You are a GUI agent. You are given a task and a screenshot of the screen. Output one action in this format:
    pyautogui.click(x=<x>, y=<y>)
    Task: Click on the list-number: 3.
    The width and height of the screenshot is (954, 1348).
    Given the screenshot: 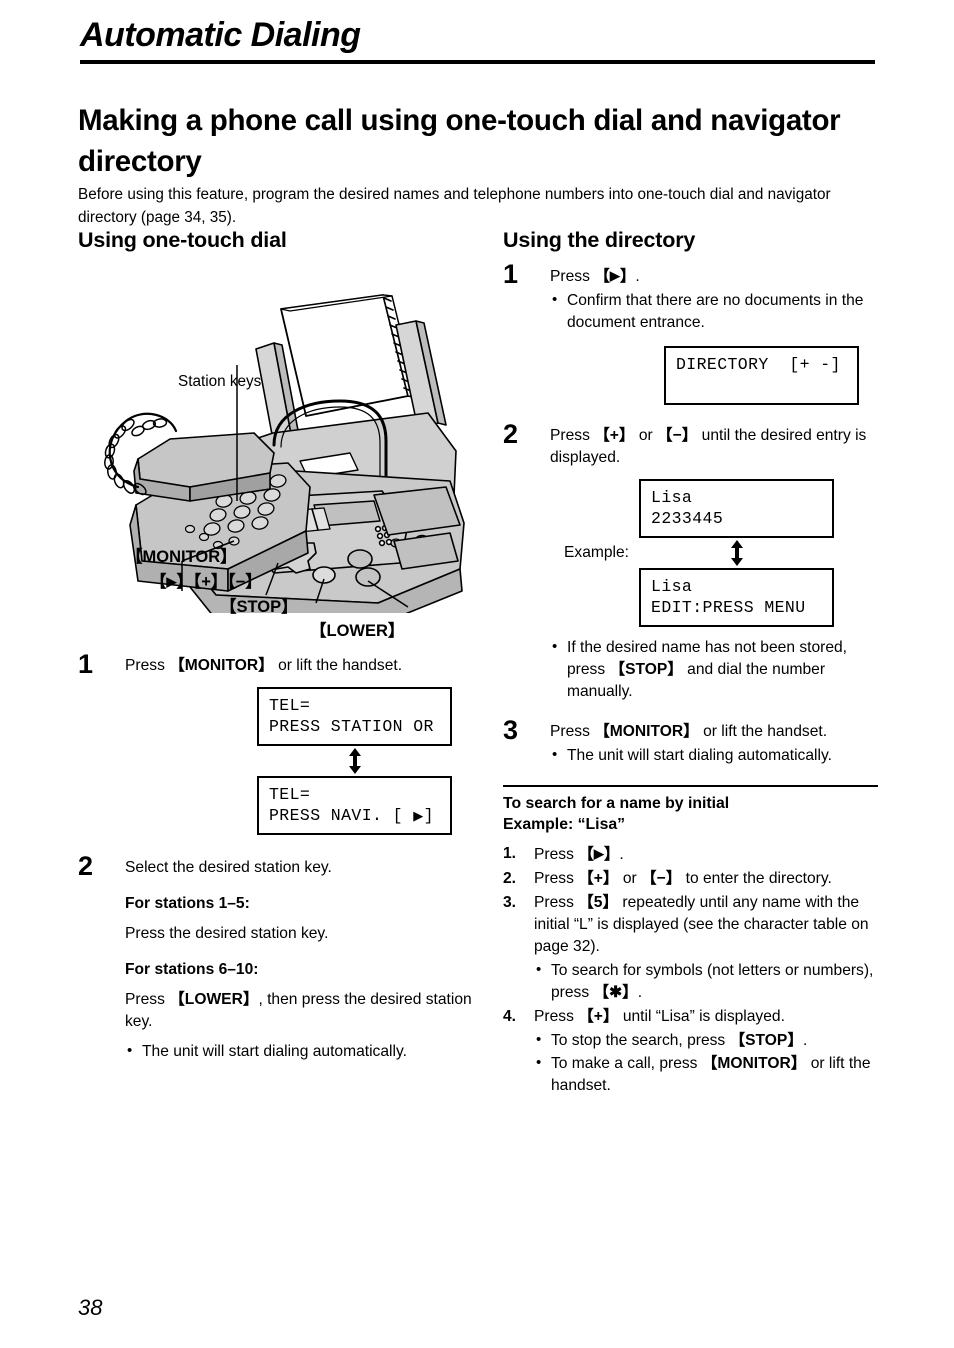 What is the action you would take?
    pyautogui.click(x=510, y=902)
    